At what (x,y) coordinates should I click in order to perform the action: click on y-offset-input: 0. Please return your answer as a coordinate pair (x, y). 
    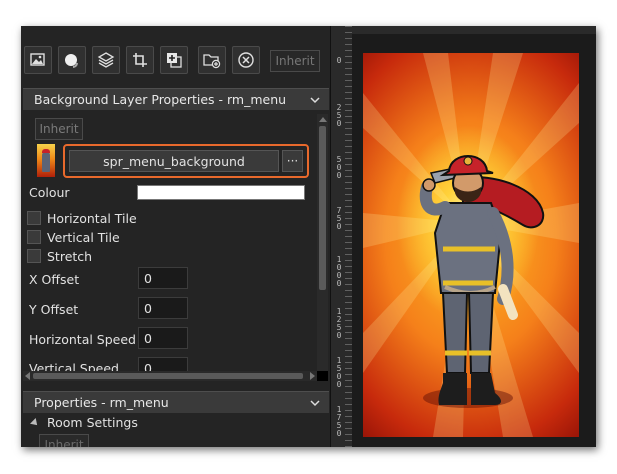
    Looking at the image, I should click on (163, 308).